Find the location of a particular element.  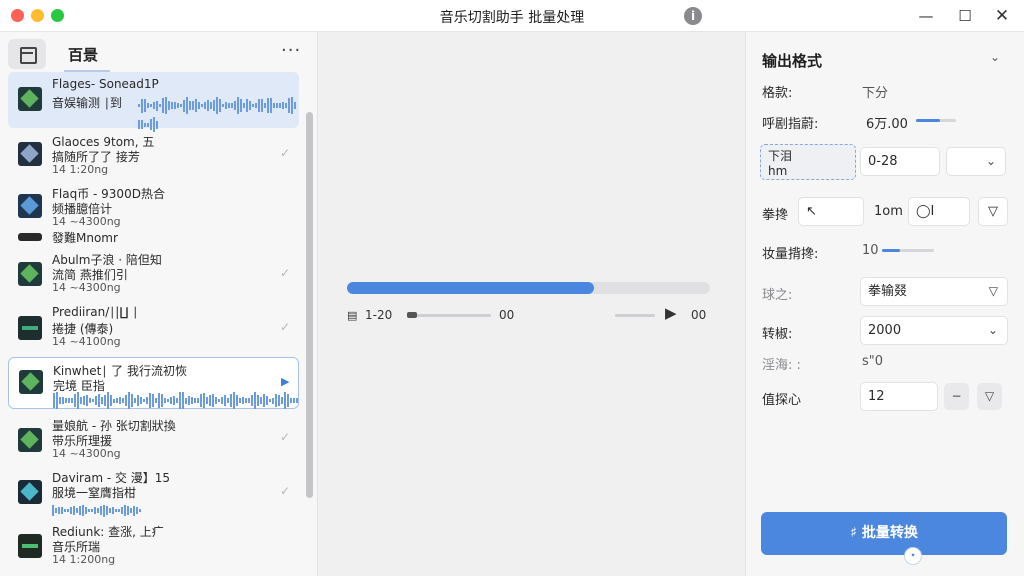

collapse-chevron-icon: ⌄ is located at coordinates (995, 57).